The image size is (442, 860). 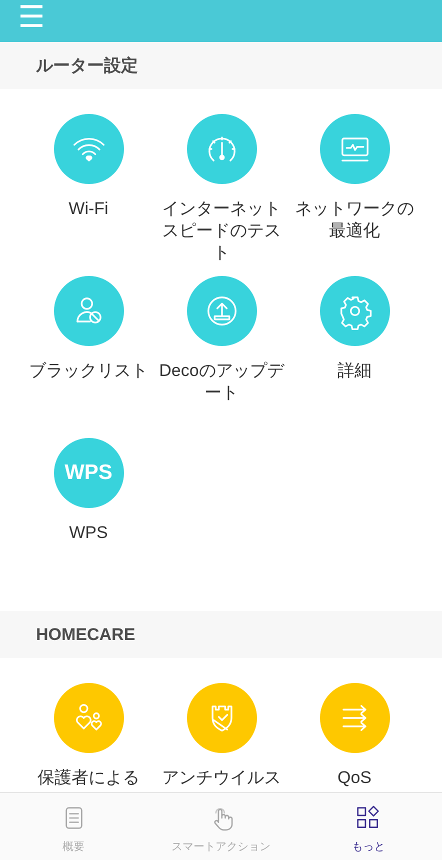 What do you see at coordinates (74, 826) in the screenshot?
I see `tab: 概要` at bounding box center [74, 826].